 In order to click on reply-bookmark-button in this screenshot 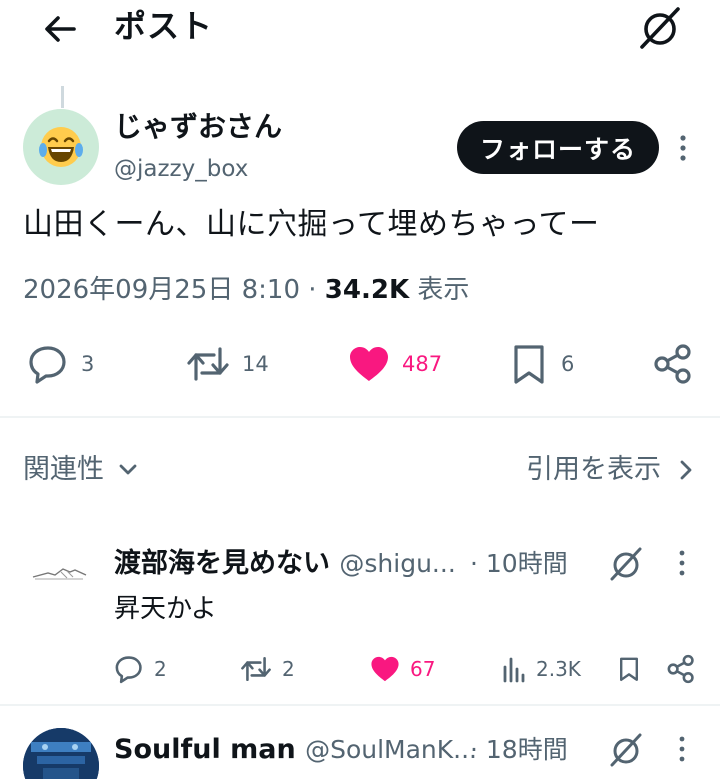, I will do `click(629, 669)`.